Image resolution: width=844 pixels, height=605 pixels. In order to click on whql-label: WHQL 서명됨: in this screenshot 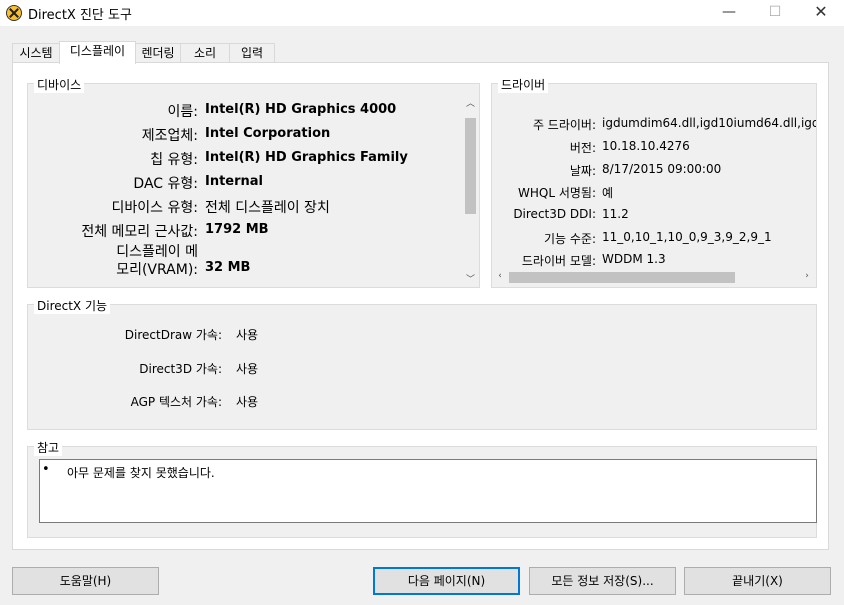, I will do `click(557, 193)`.